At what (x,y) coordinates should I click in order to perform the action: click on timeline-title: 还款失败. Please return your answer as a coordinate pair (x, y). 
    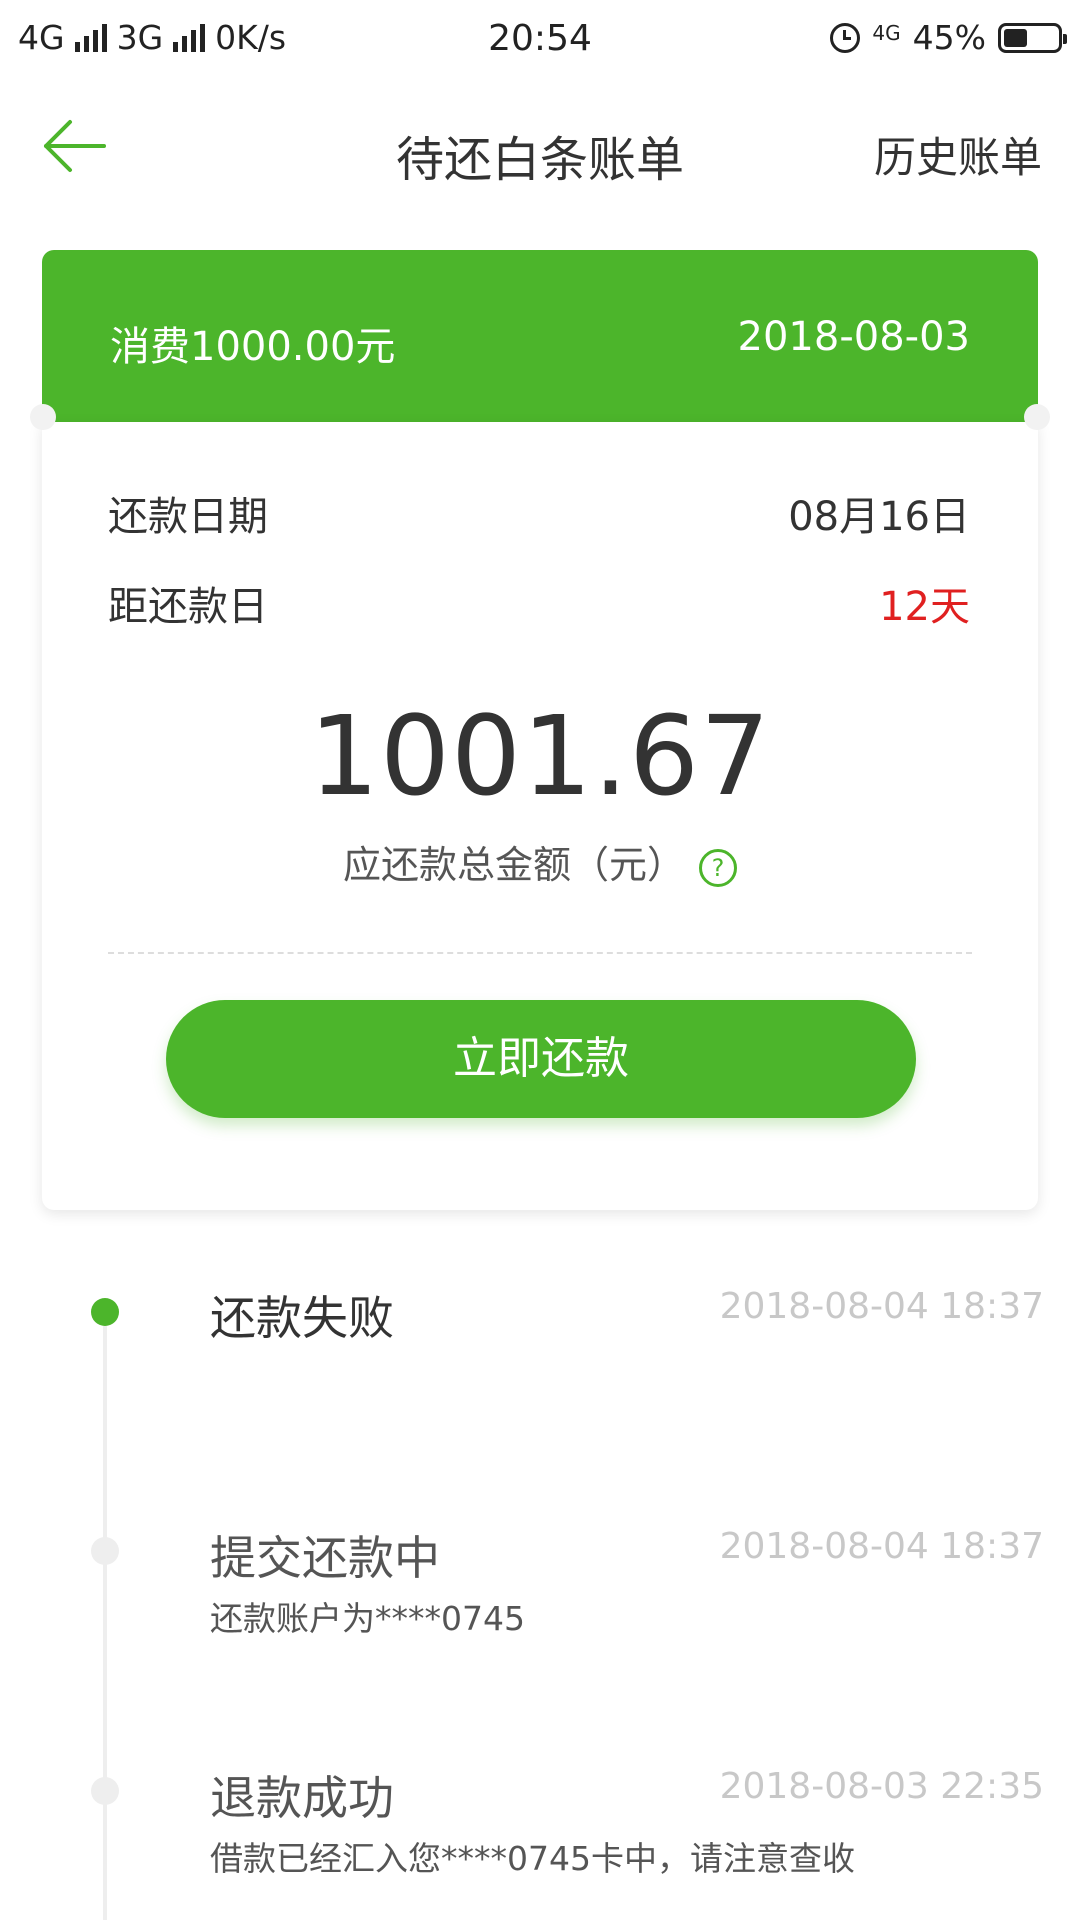
    Looking at the image, I should click on (302, 1318).